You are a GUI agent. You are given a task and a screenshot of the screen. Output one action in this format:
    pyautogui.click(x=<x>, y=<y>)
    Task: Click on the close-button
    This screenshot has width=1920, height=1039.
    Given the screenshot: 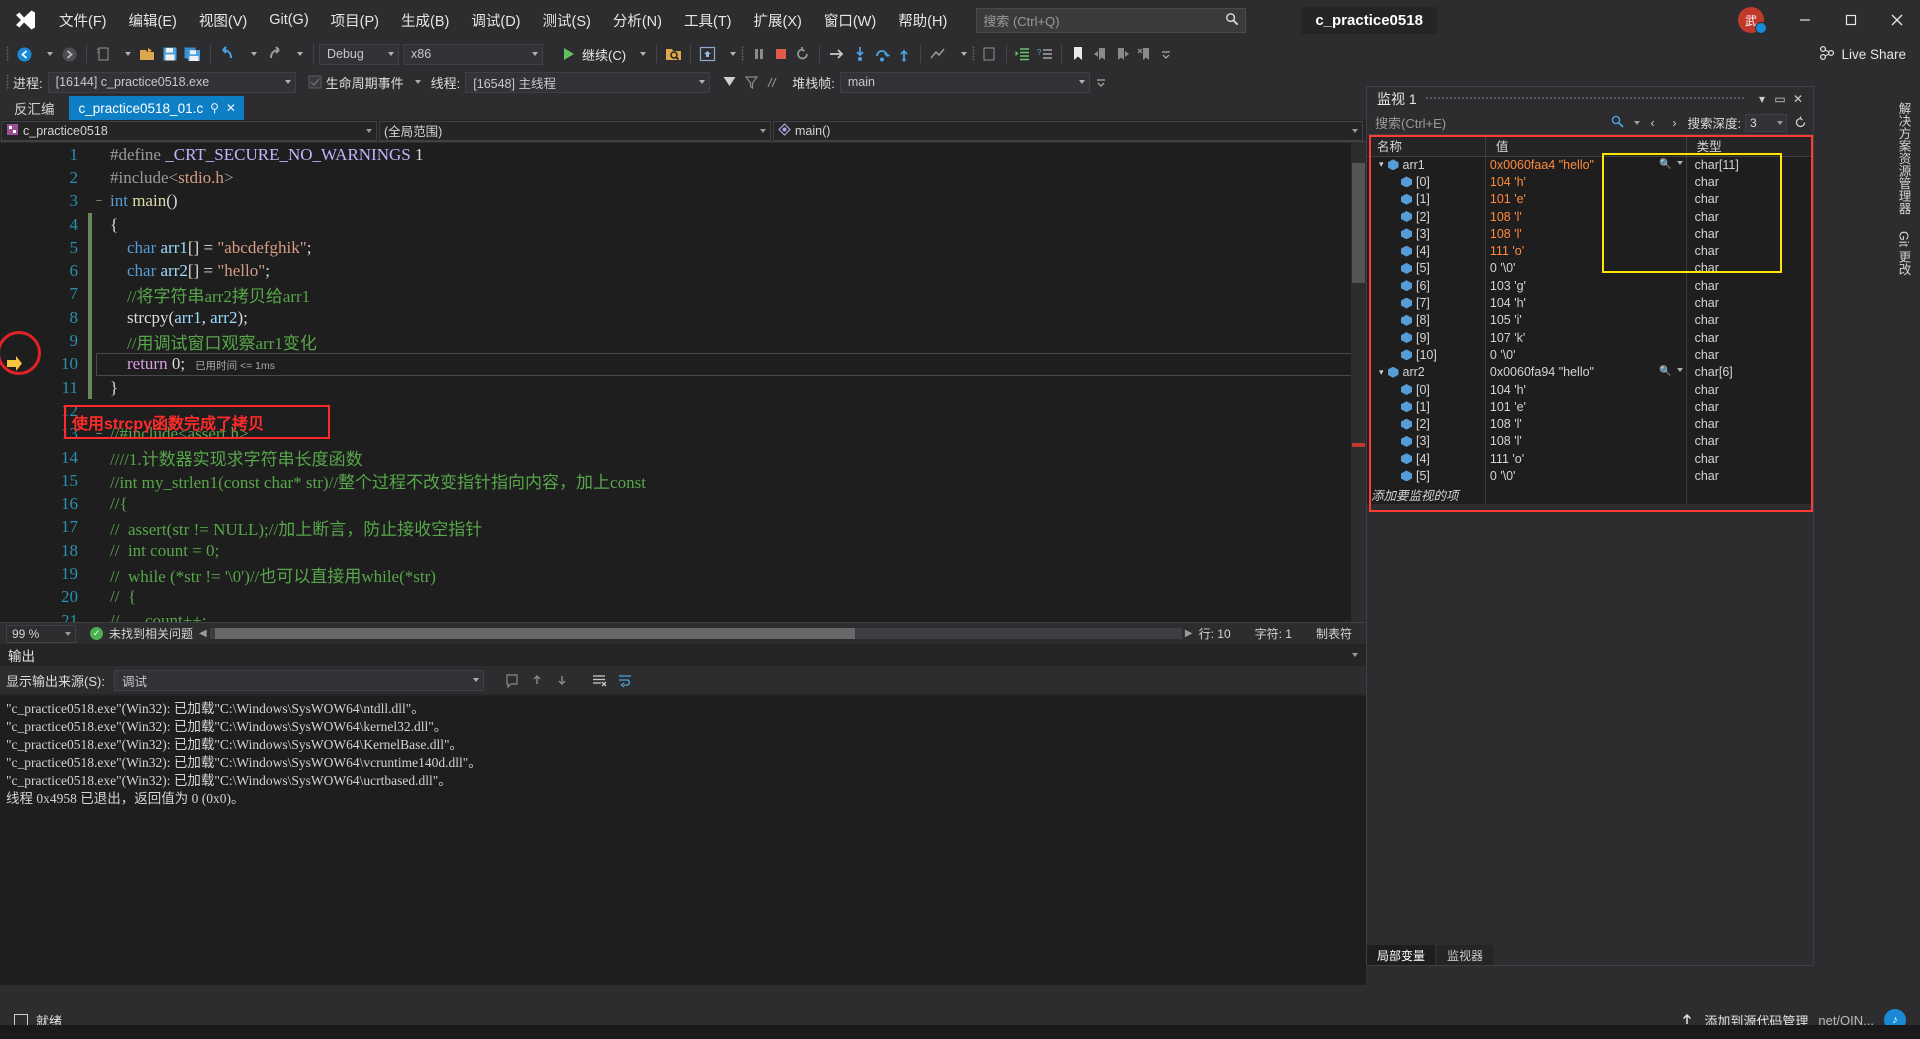 What is the action you would take?
    pyautogui.click(x=1897, y=20)
    